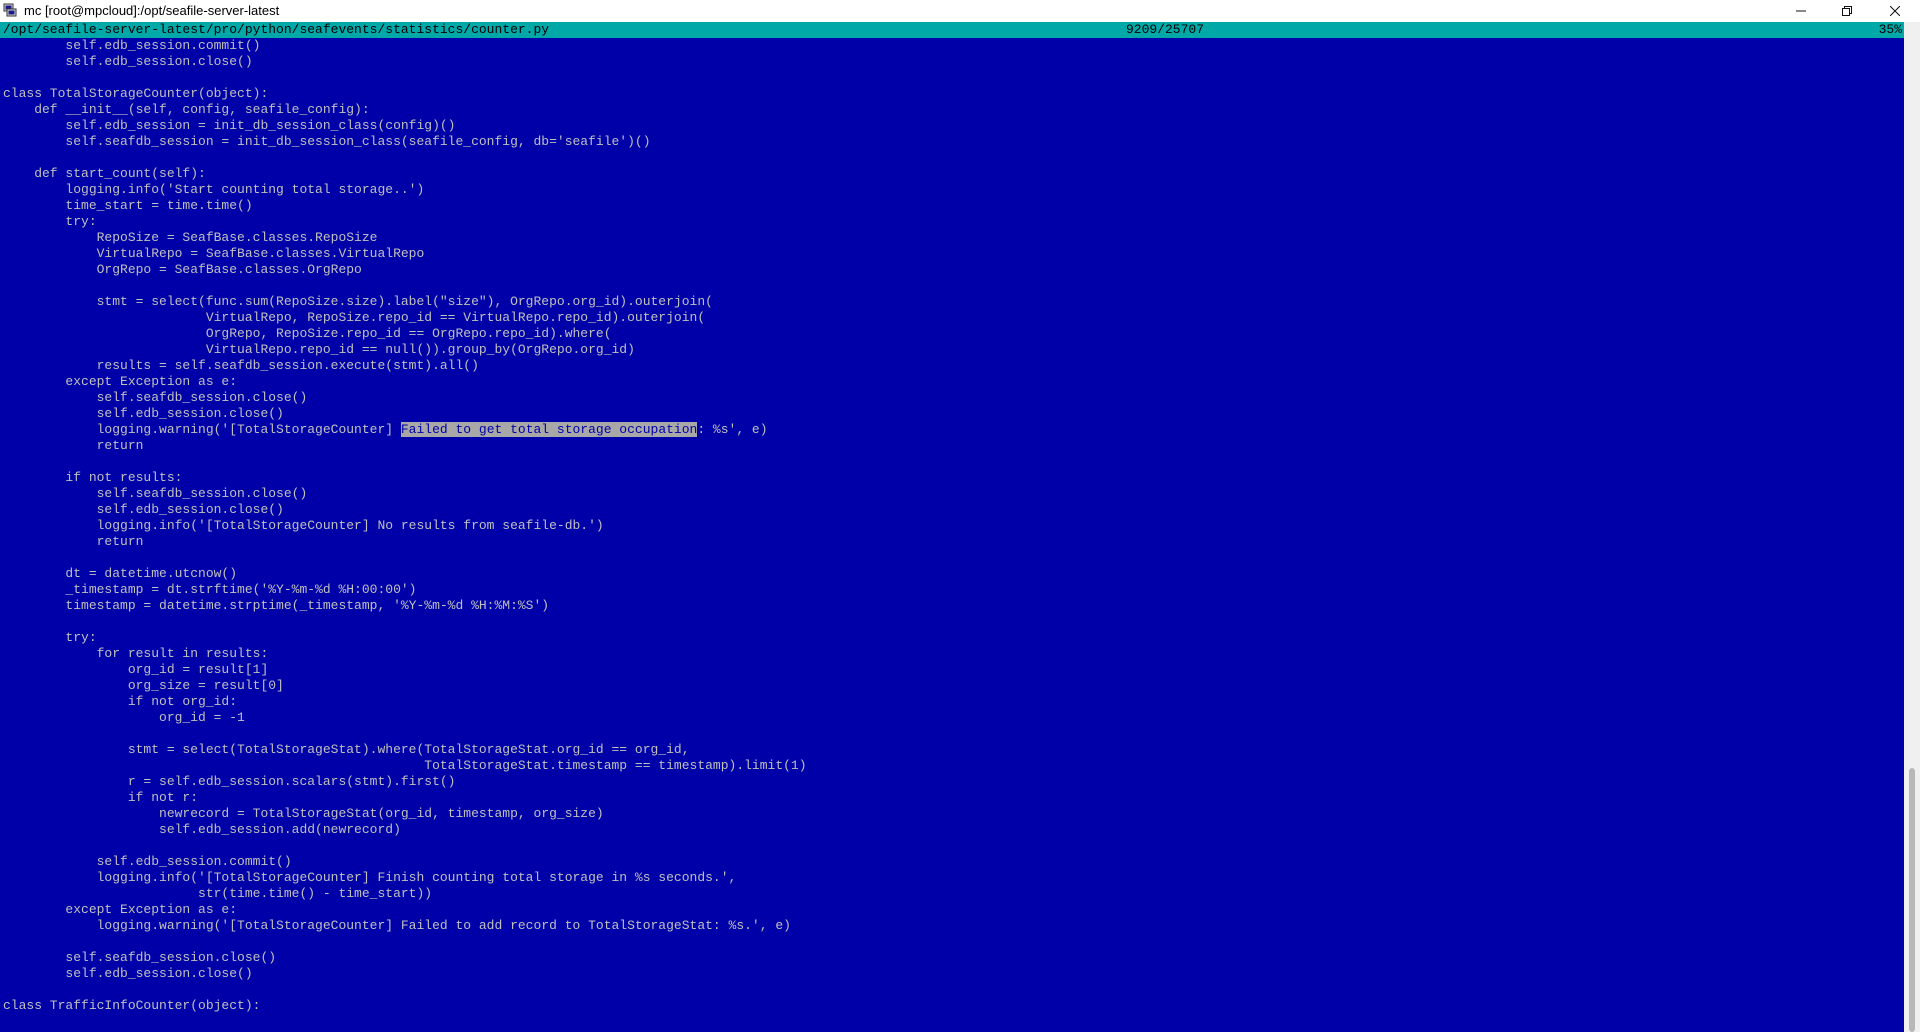  What do you see at coordinates (143, 685) in the screenshot?
I see `code-line: org_size = result[0]` at bounding box center [143, 685].